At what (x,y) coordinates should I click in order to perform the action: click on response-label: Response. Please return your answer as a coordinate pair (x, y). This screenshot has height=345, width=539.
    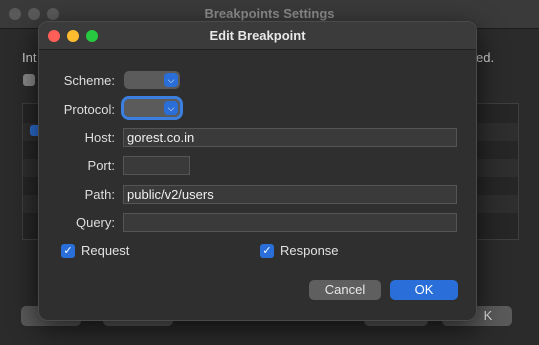
    Looking at the image, I should click on (309, 251).